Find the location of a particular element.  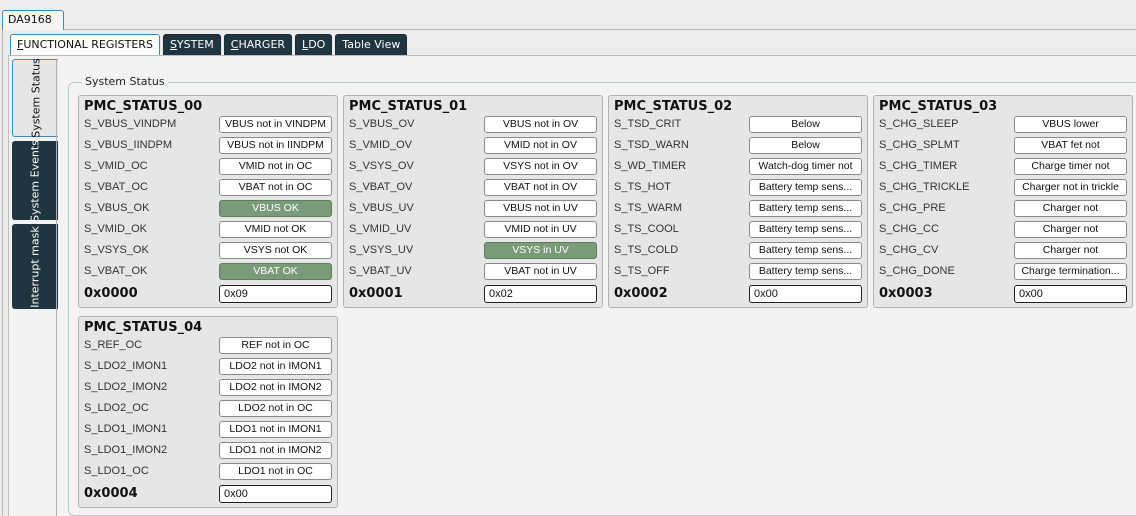

bit-label: S_CHG_TIMER is located at coordinates (918, 166).